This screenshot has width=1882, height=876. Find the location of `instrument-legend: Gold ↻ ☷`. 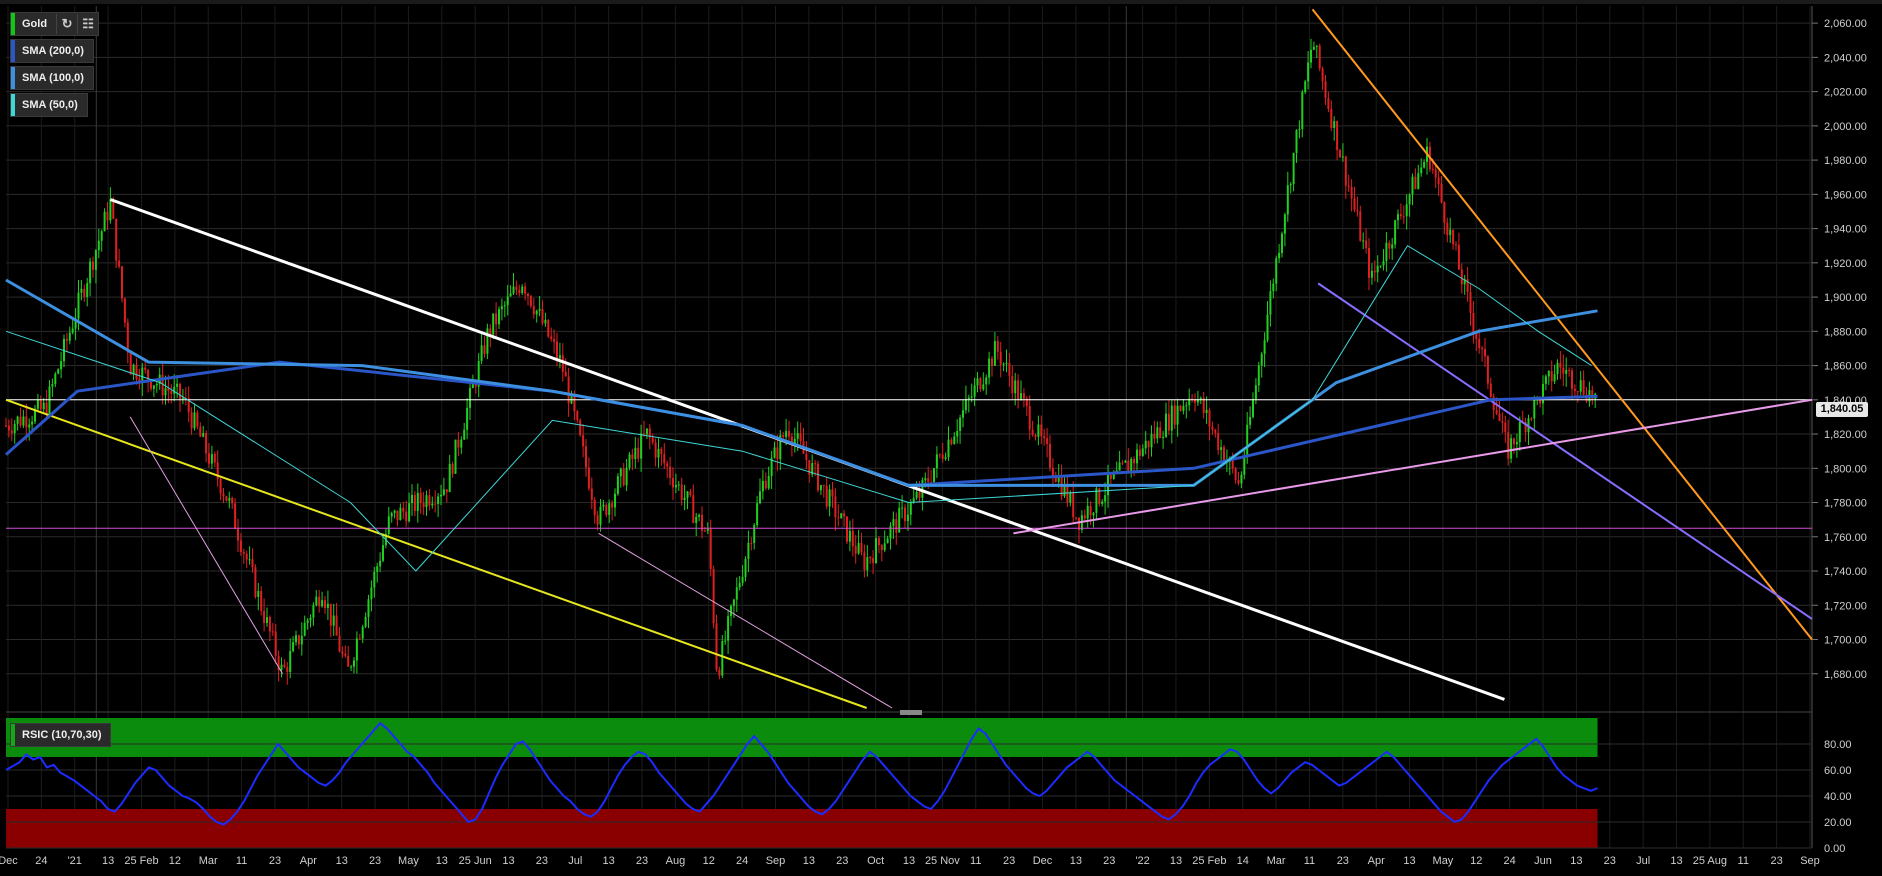

instrument-legend: Gold ↻ ☷ is located at coordinates (55, 24).